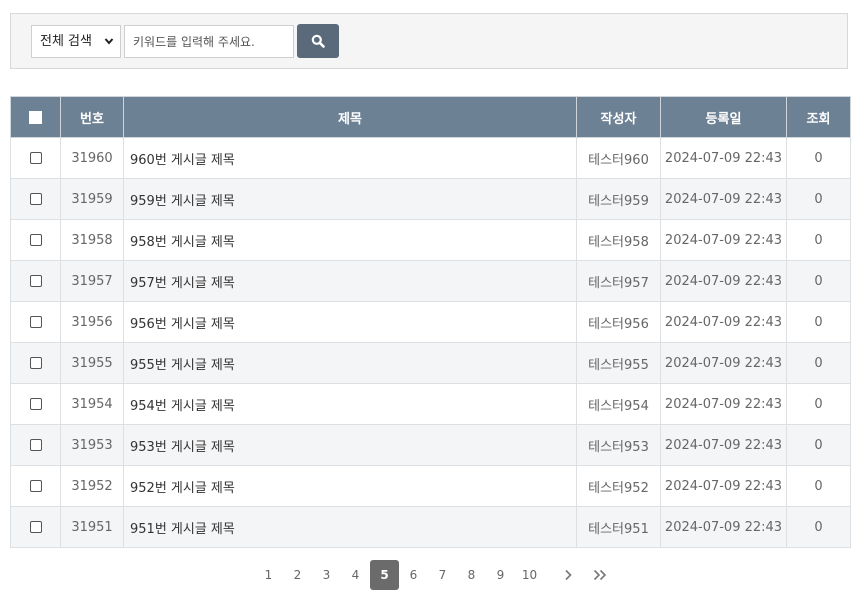 This screenshot has height=598, width=862. What do you see at coordinates (76, 41) in the screenshot?
I see `search-scope-select: 전체 검색` at bounding box center [76, 41].